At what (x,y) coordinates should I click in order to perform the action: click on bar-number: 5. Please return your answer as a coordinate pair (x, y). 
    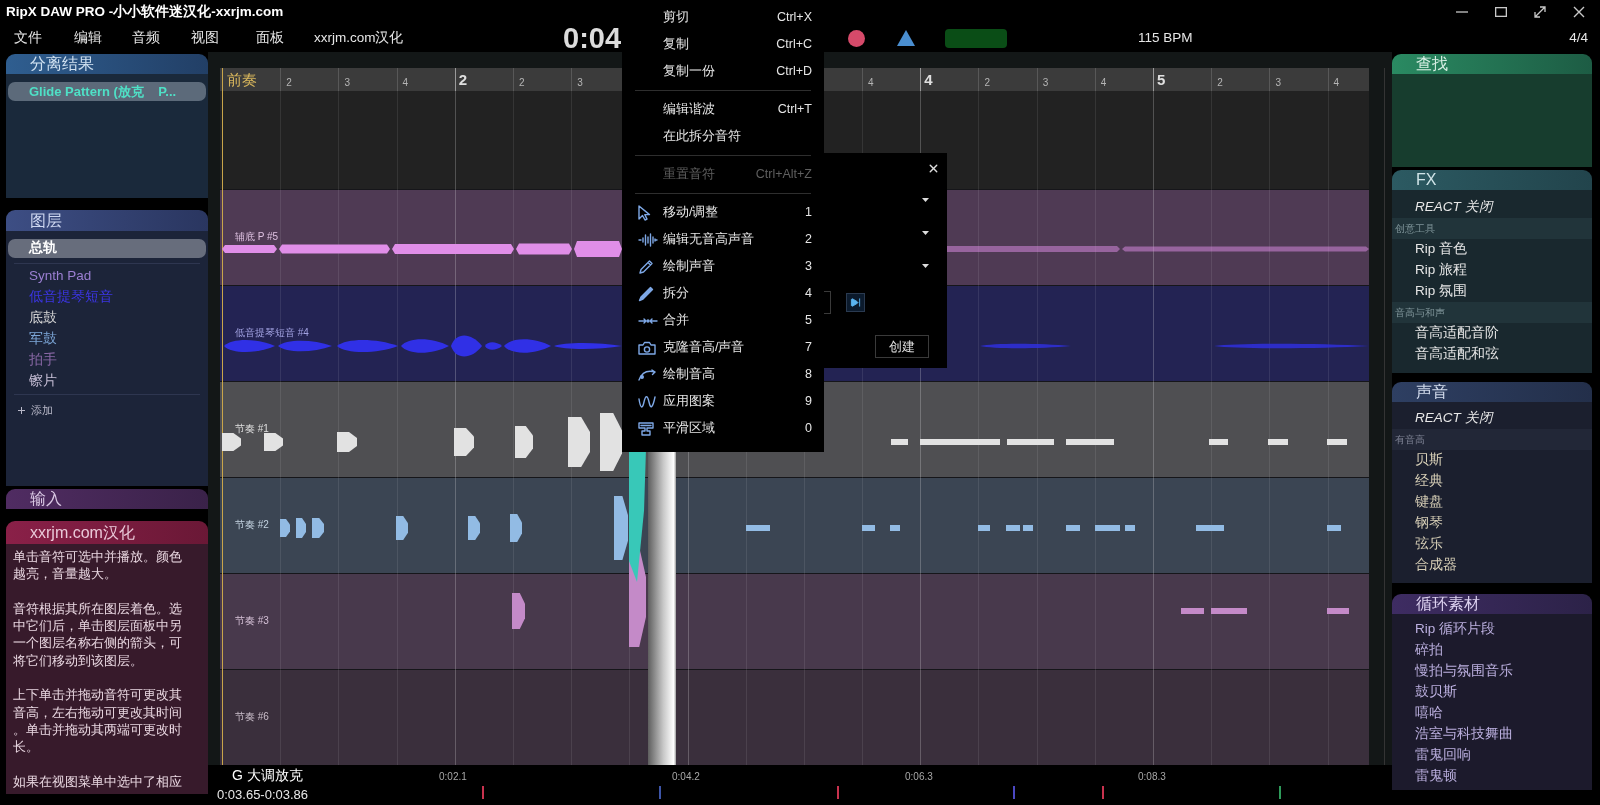
    Looking at the image, I should click on (1161, 80).